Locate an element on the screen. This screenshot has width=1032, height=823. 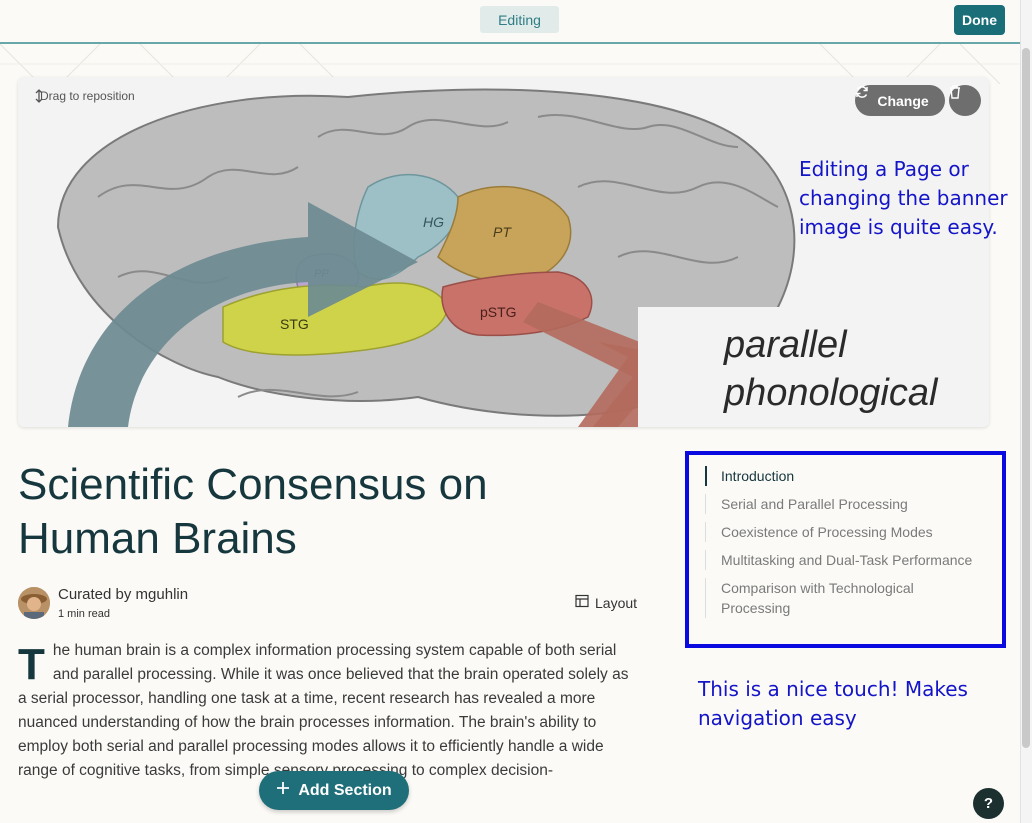
plus-icon is located at coordinates (283, 790).